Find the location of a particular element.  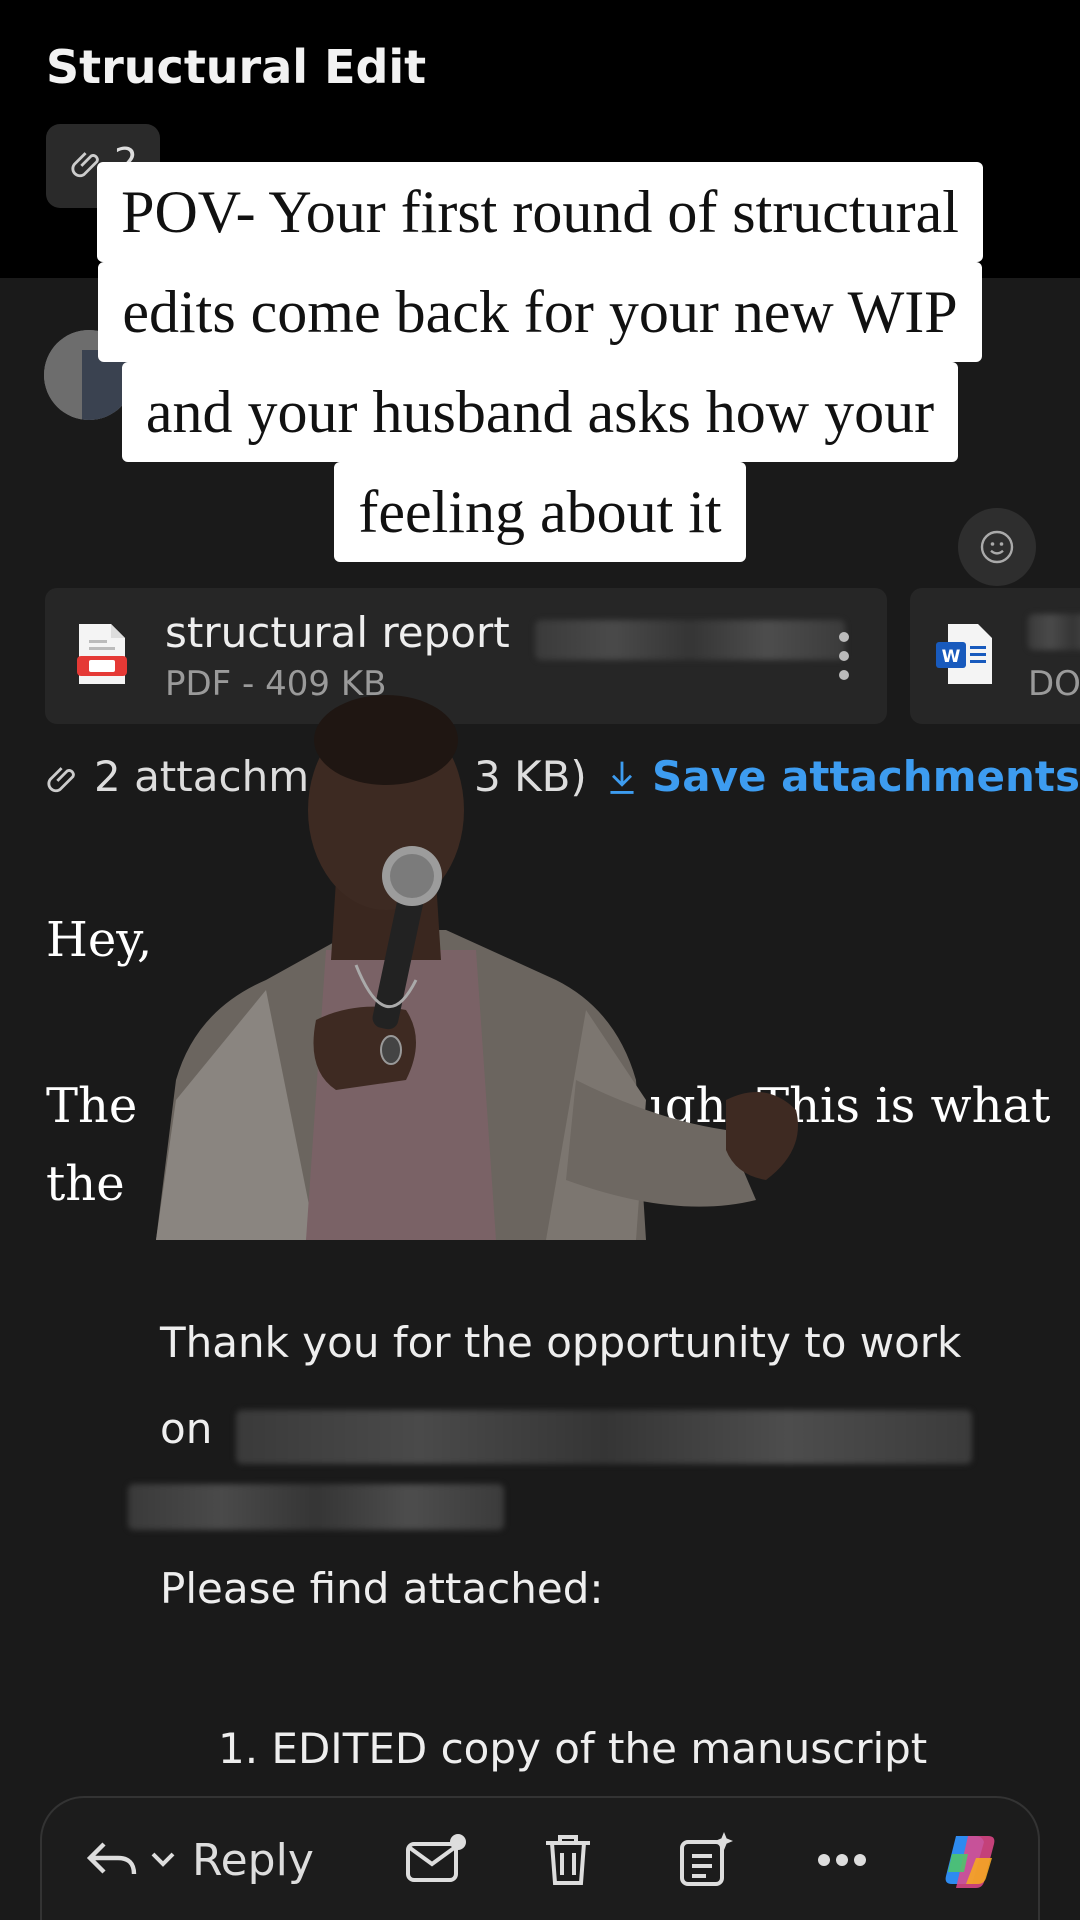

reply-button: Reply is located at coordinates (199, 1860).